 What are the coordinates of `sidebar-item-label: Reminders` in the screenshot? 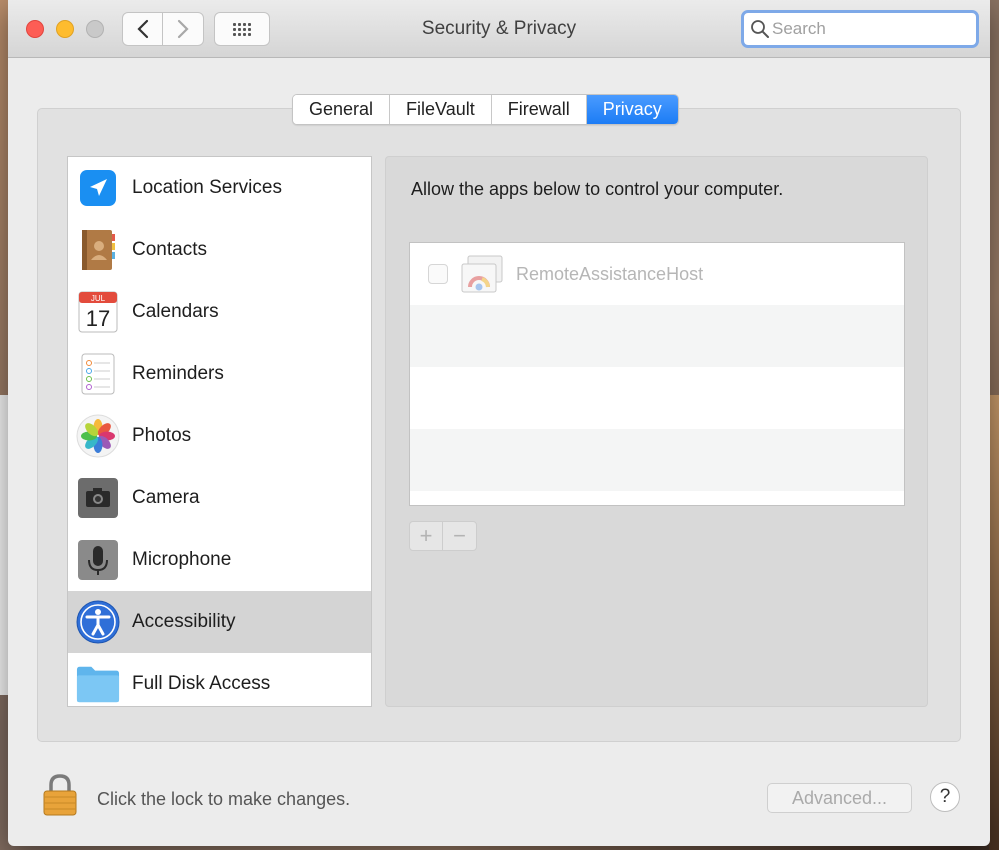 It's located at (178, 373).